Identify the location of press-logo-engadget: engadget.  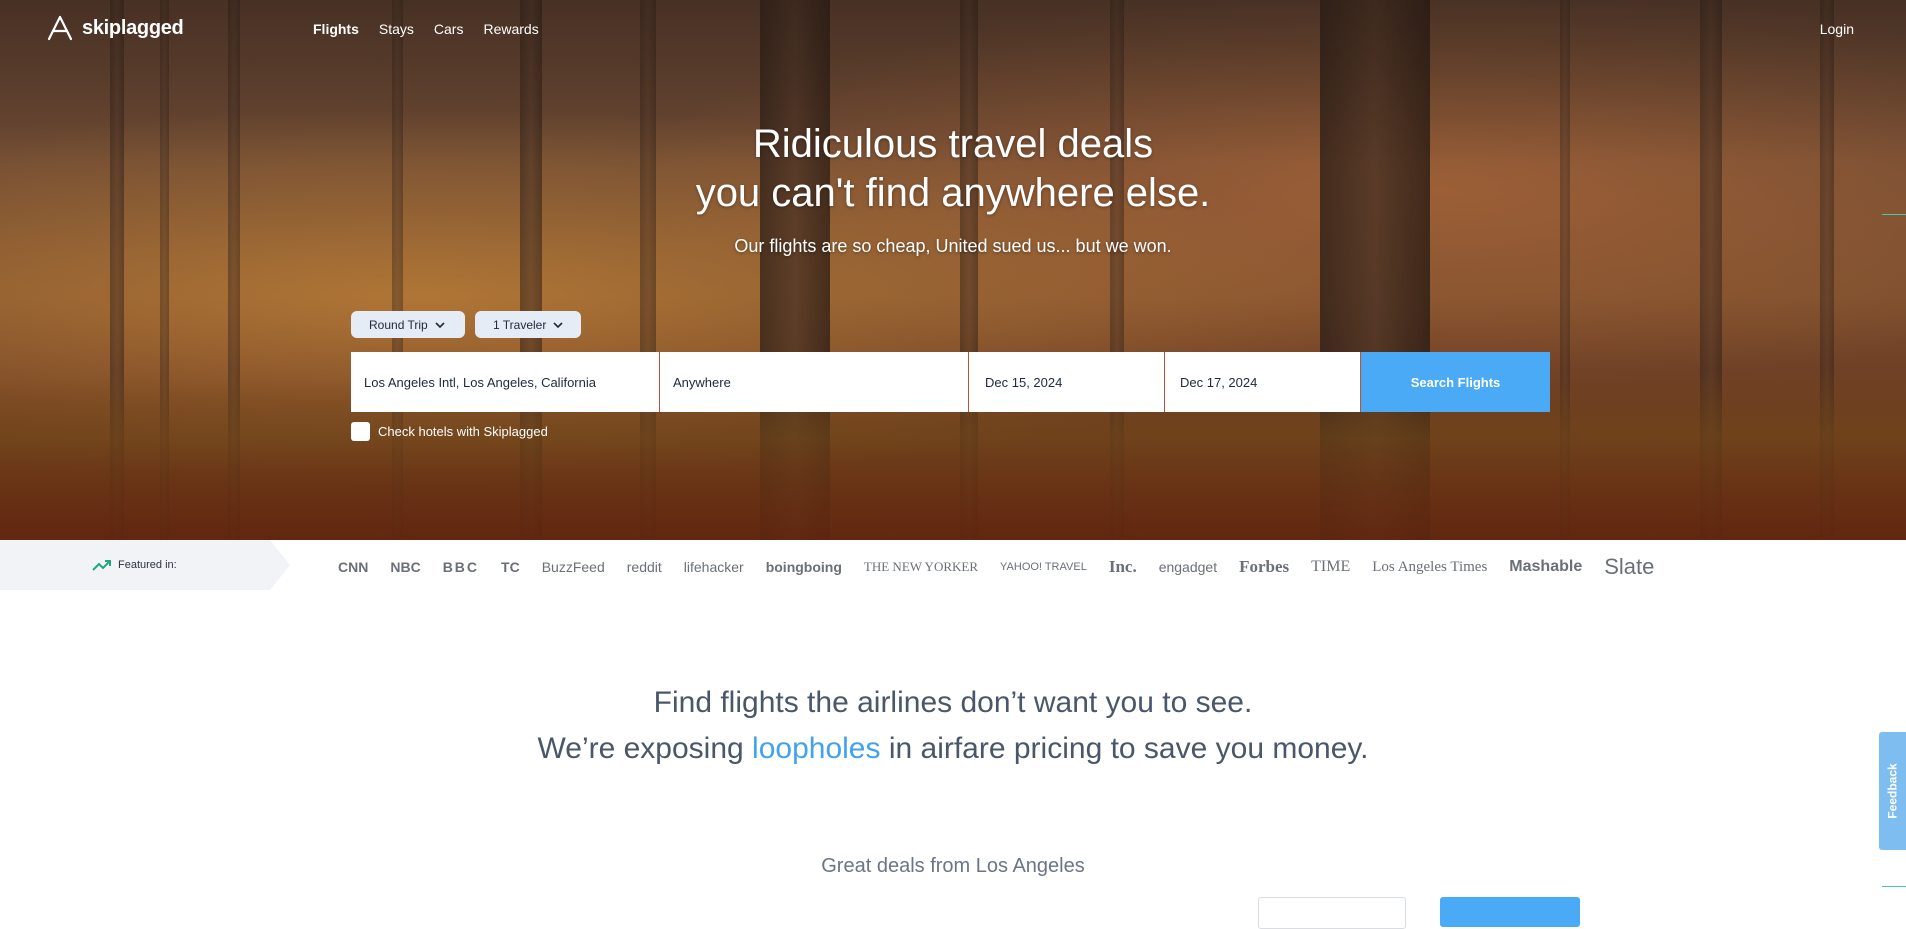
(1188, 567).